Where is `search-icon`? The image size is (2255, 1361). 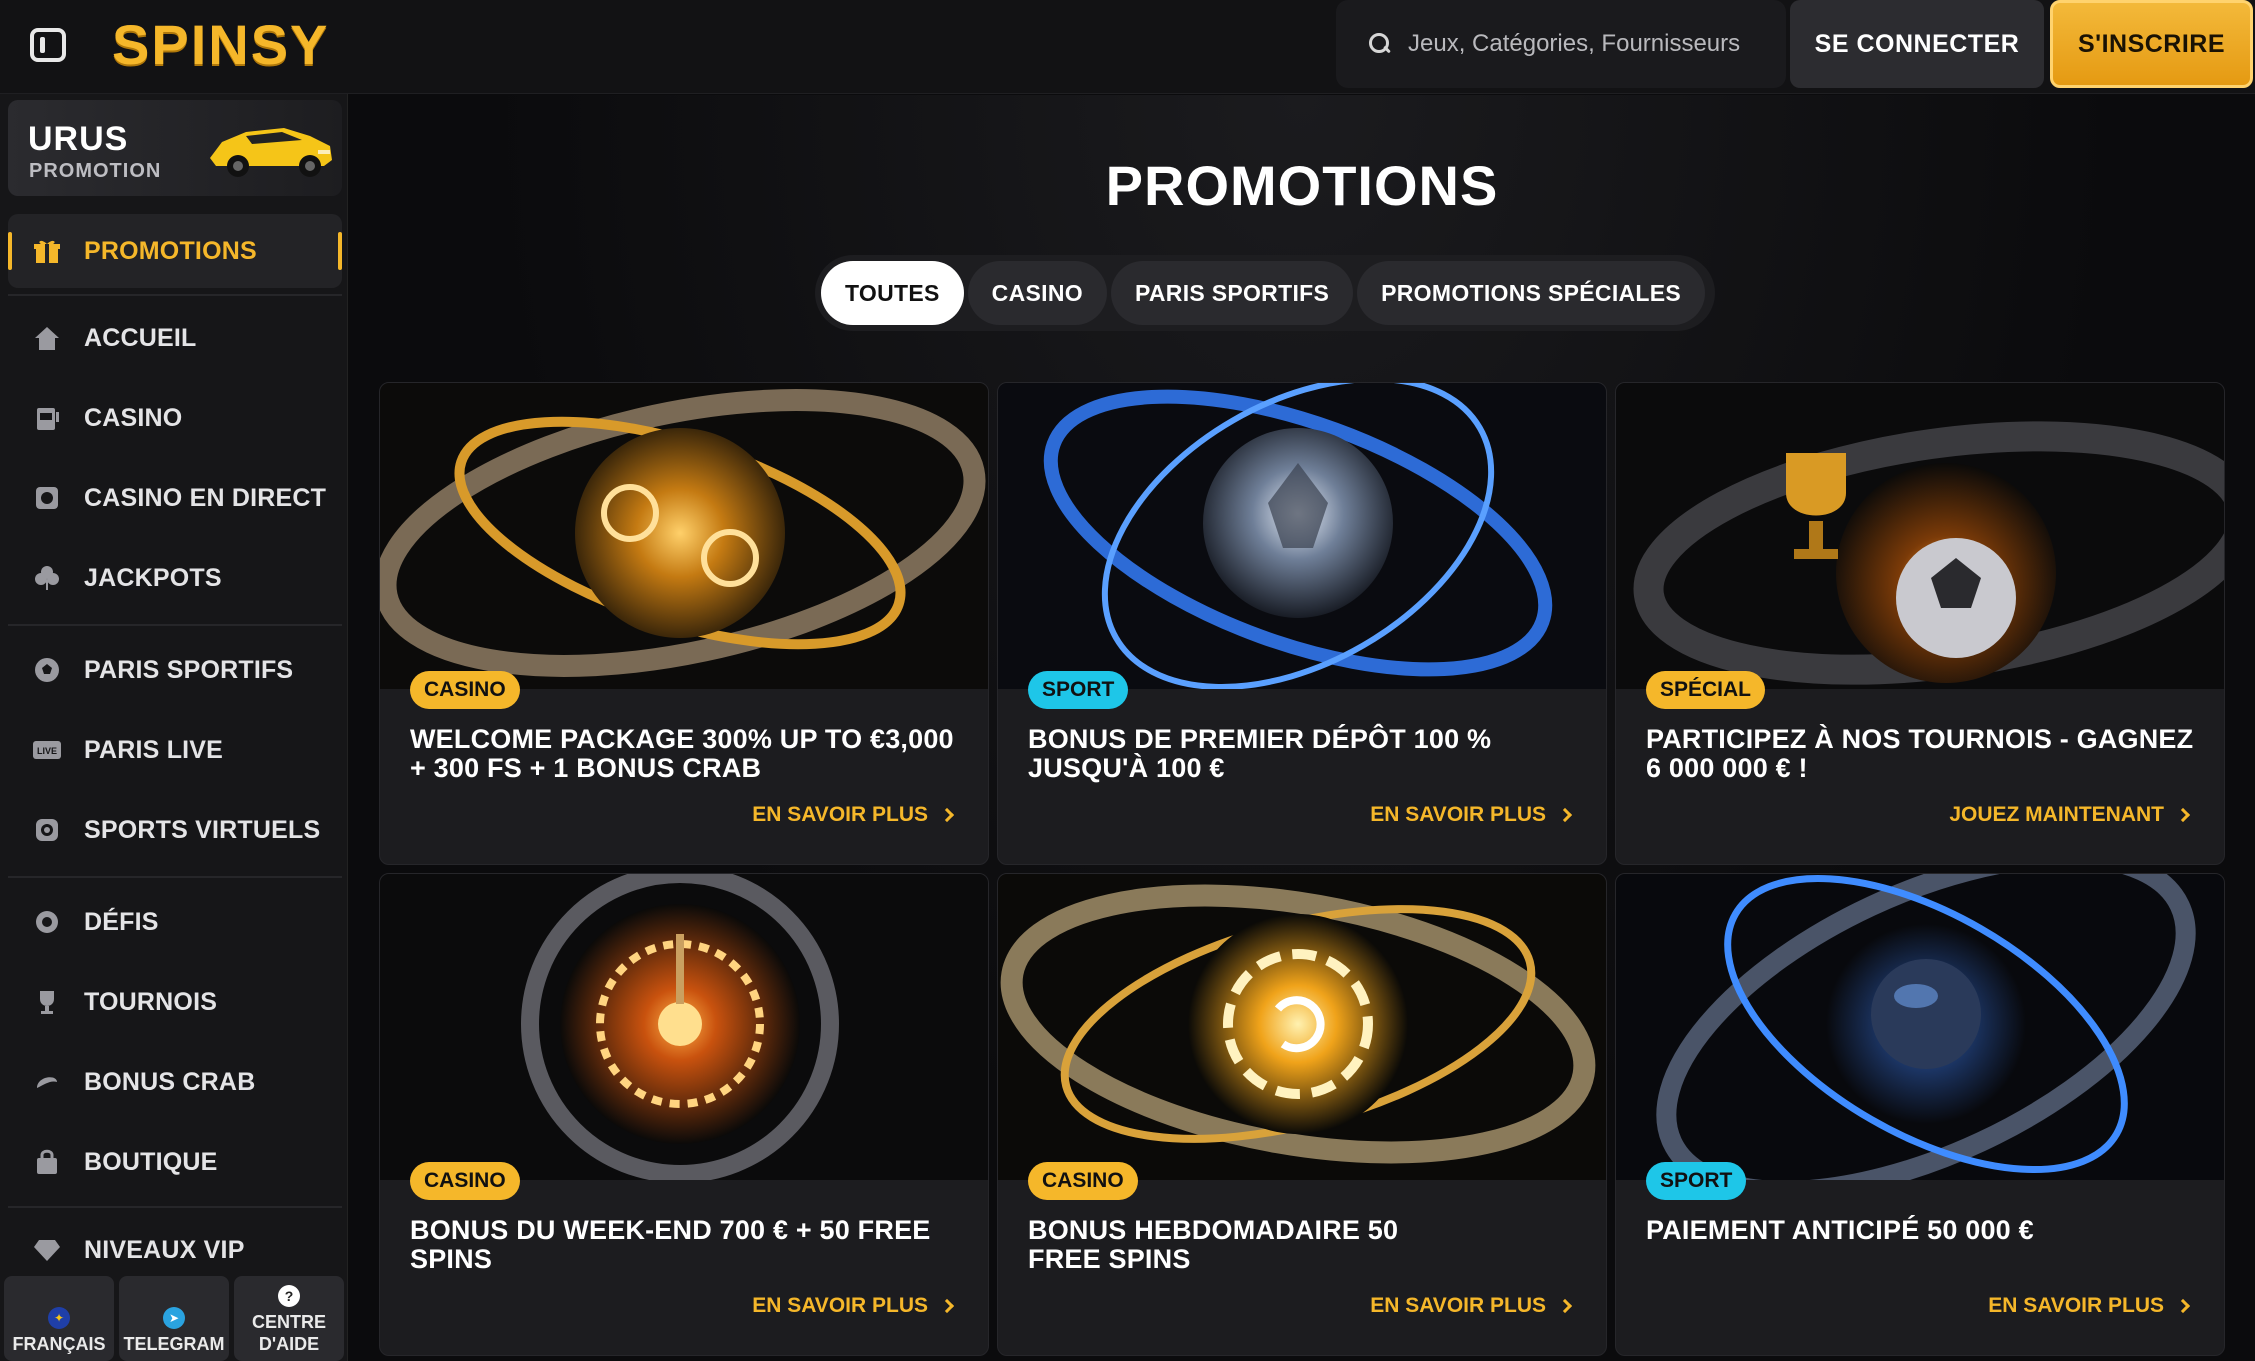
search-icon is located at coordinates (1380, 44).